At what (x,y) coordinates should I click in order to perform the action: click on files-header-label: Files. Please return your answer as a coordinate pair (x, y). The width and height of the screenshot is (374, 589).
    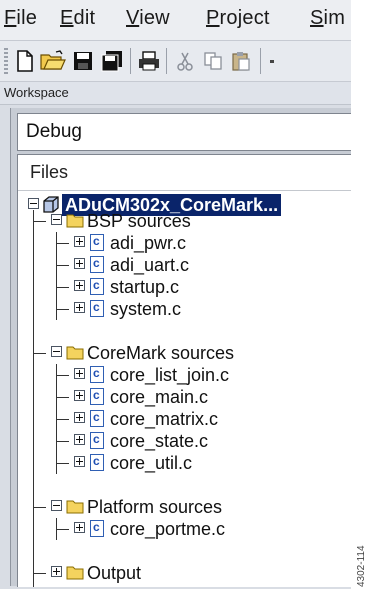
    Looking at the image, I should click on (49, 172).